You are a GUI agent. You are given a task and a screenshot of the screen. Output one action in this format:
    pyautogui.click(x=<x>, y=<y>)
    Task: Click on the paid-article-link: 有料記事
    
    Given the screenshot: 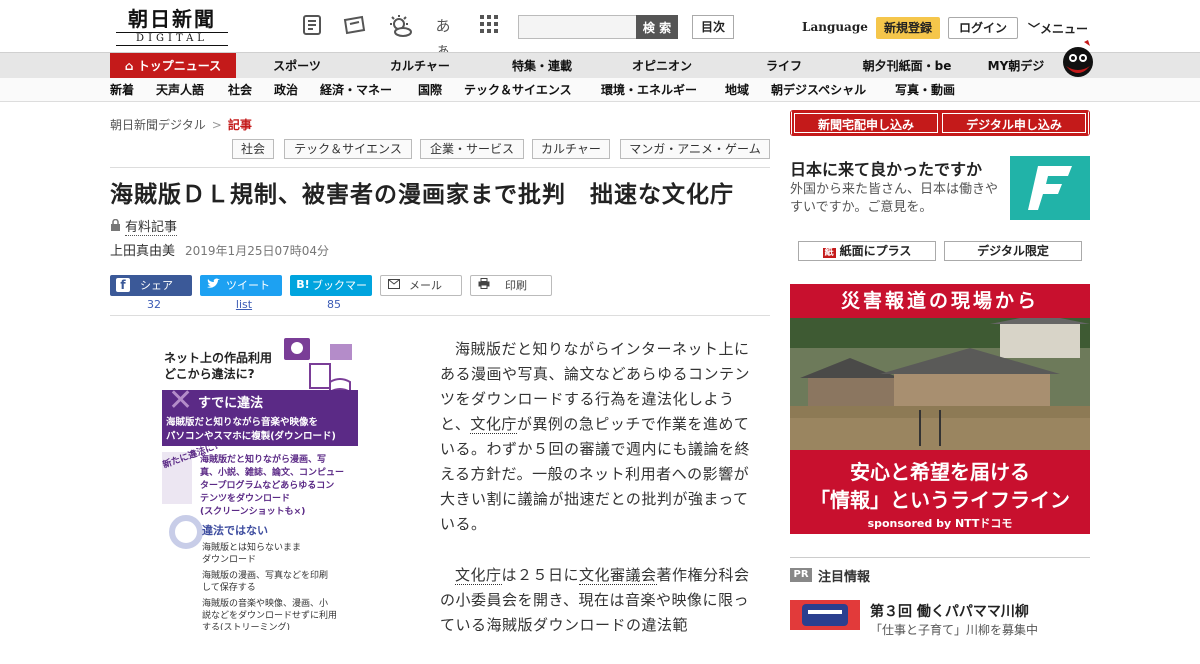 What is the action you would take?
    pyautogui.click(x=151, y=228)
    